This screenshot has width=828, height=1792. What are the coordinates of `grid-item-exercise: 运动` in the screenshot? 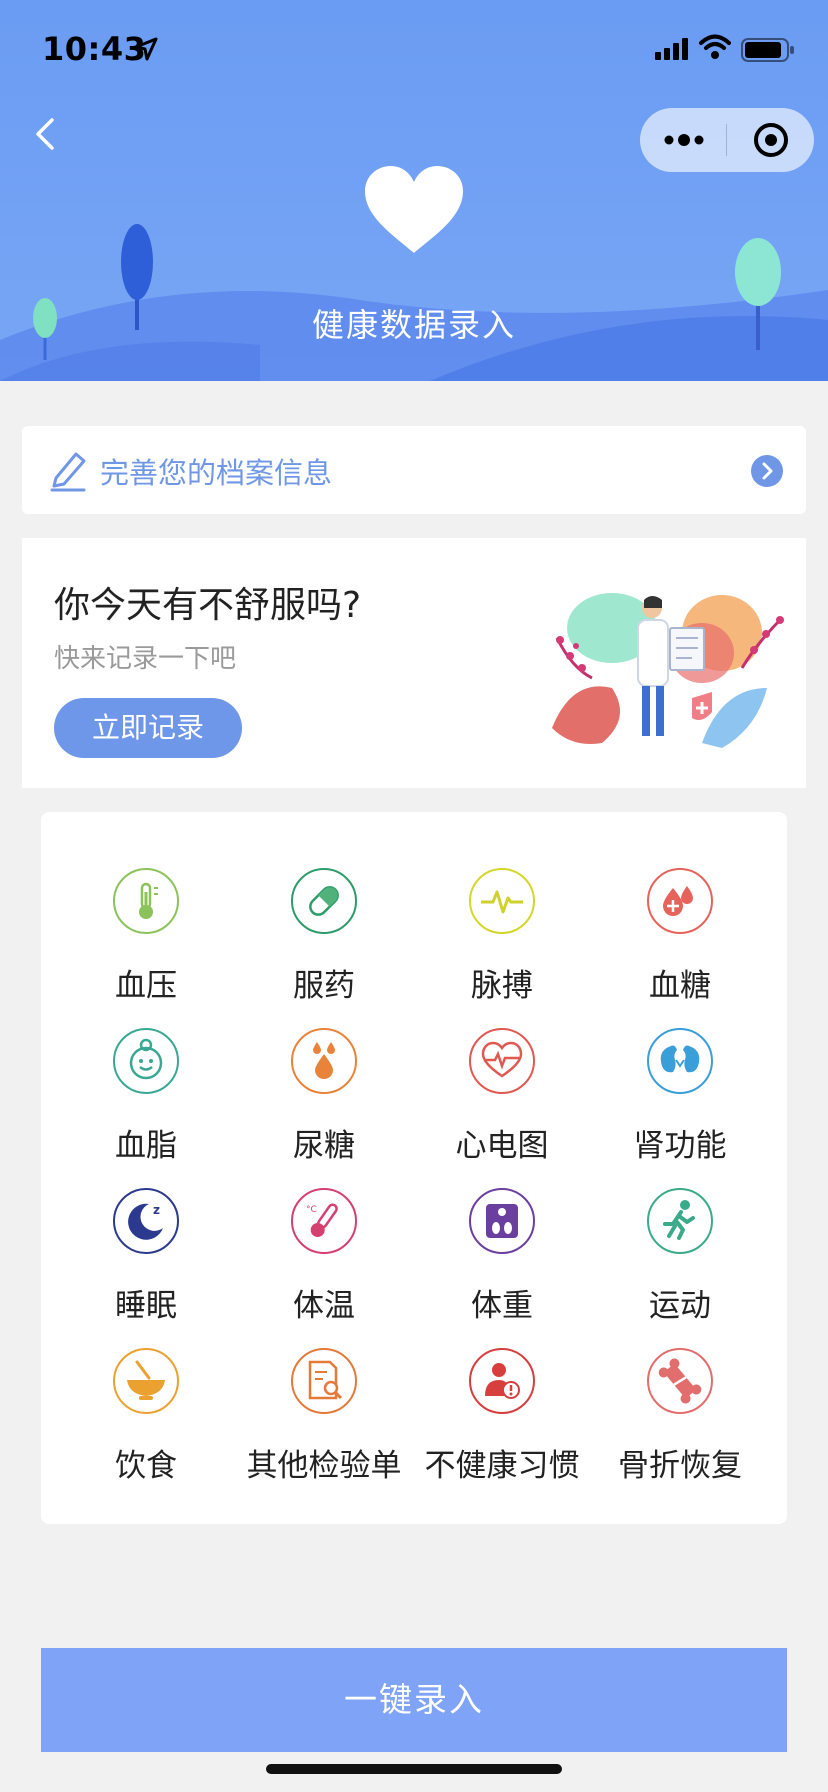 It's located at (680, 1231).